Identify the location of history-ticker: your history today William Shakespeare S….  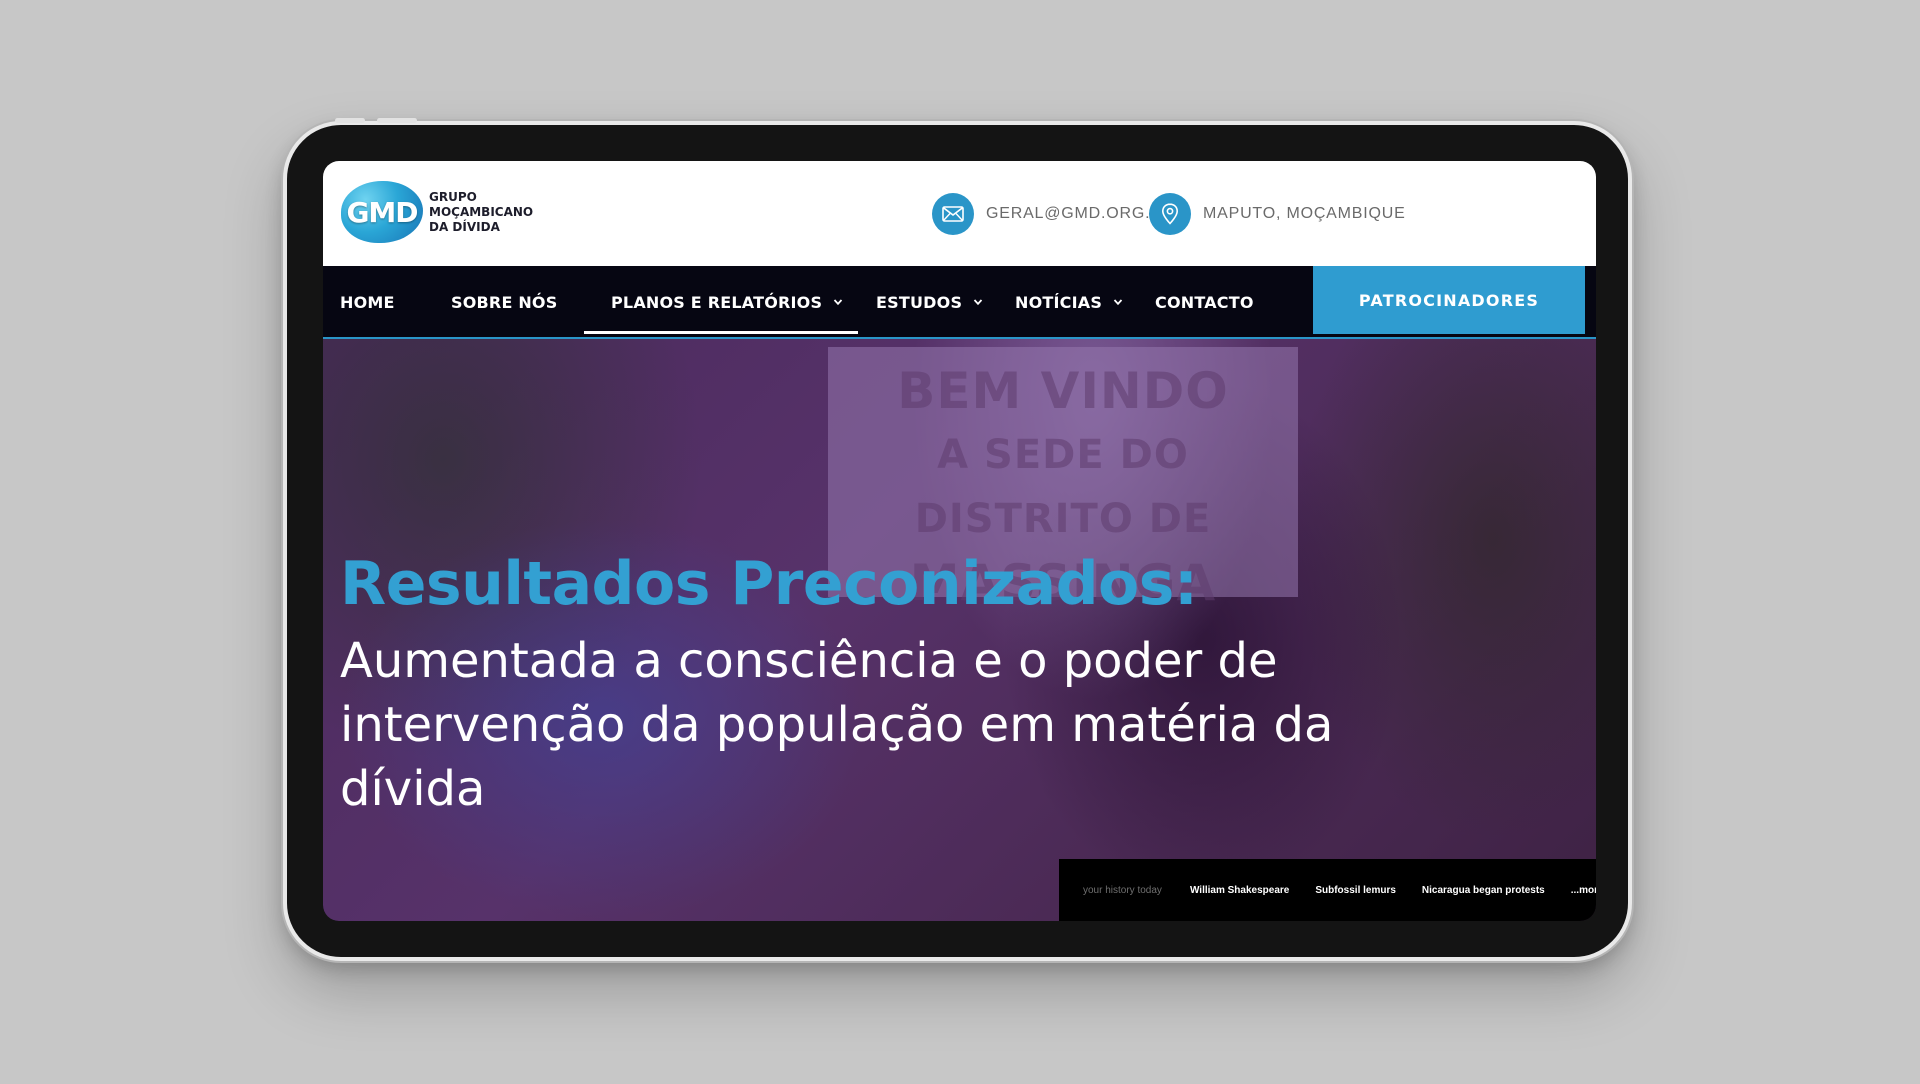
(1327, 890).